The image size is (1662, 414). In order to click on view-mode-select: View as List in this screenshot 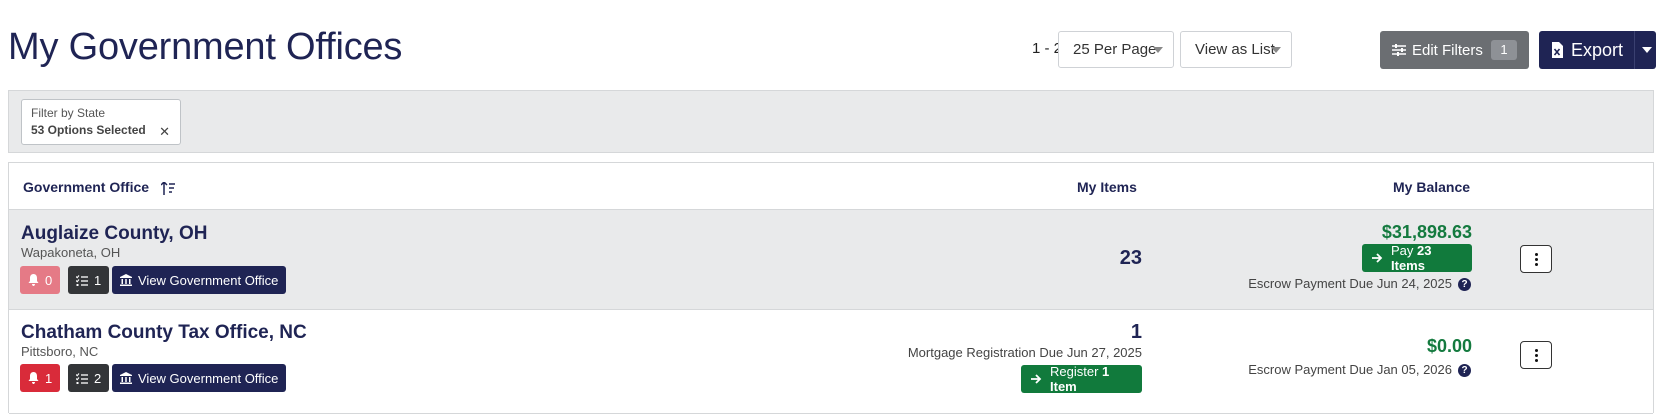, I will do `click(1236, 49)`.